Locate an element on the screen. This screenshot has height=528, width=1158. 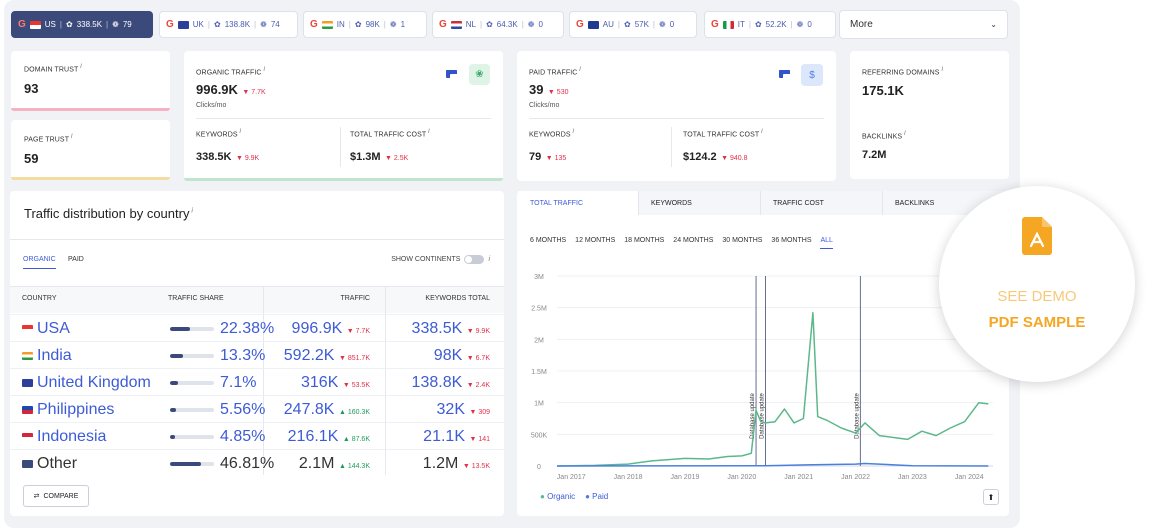
see-demo-pdf-badge: SEE DEMO PDF SAMPLE is located at coordinates (1037, 284).